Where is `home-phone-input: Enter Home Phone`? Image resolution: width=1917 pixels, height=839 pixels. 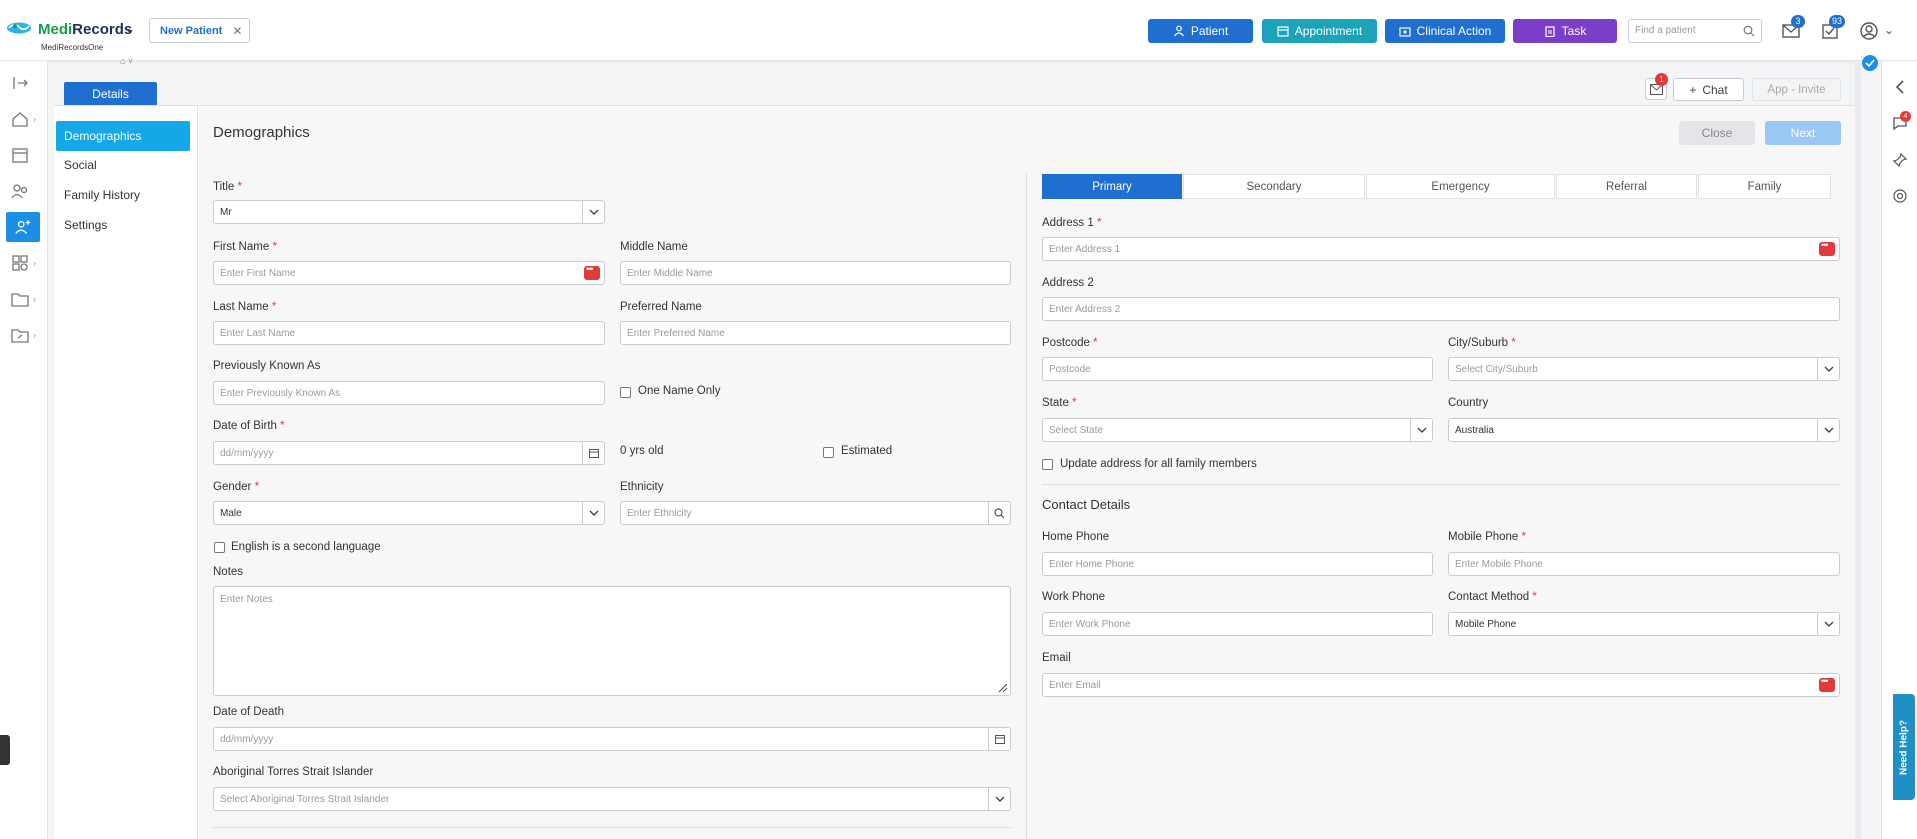 home-phone-input: Enter Home Phone is located at coordinates (1237, 564).